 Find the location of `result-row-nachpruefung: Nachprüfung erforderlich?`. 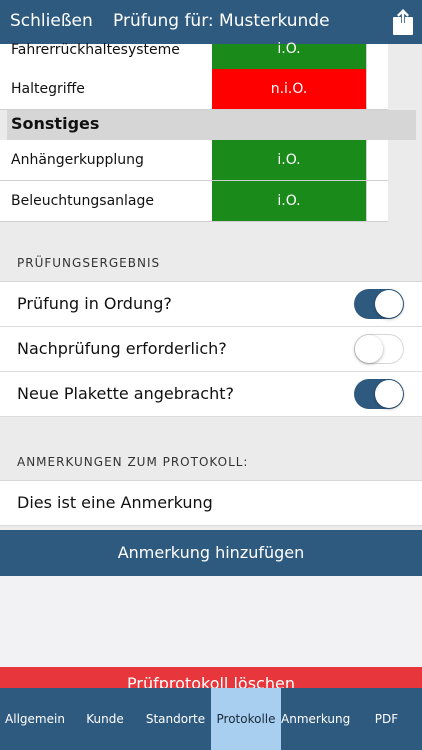

result-row-nachpruefung: Nachprüfung erforderlich? is located at coordinates (211, 349).